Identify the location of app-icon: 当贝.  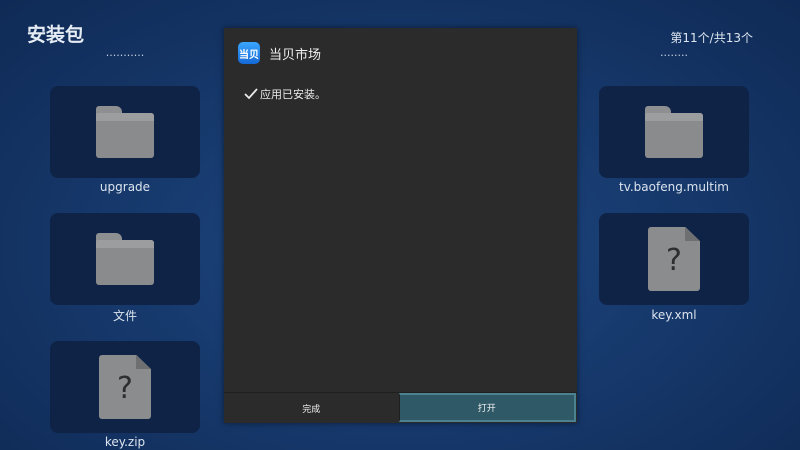
(249, 53).